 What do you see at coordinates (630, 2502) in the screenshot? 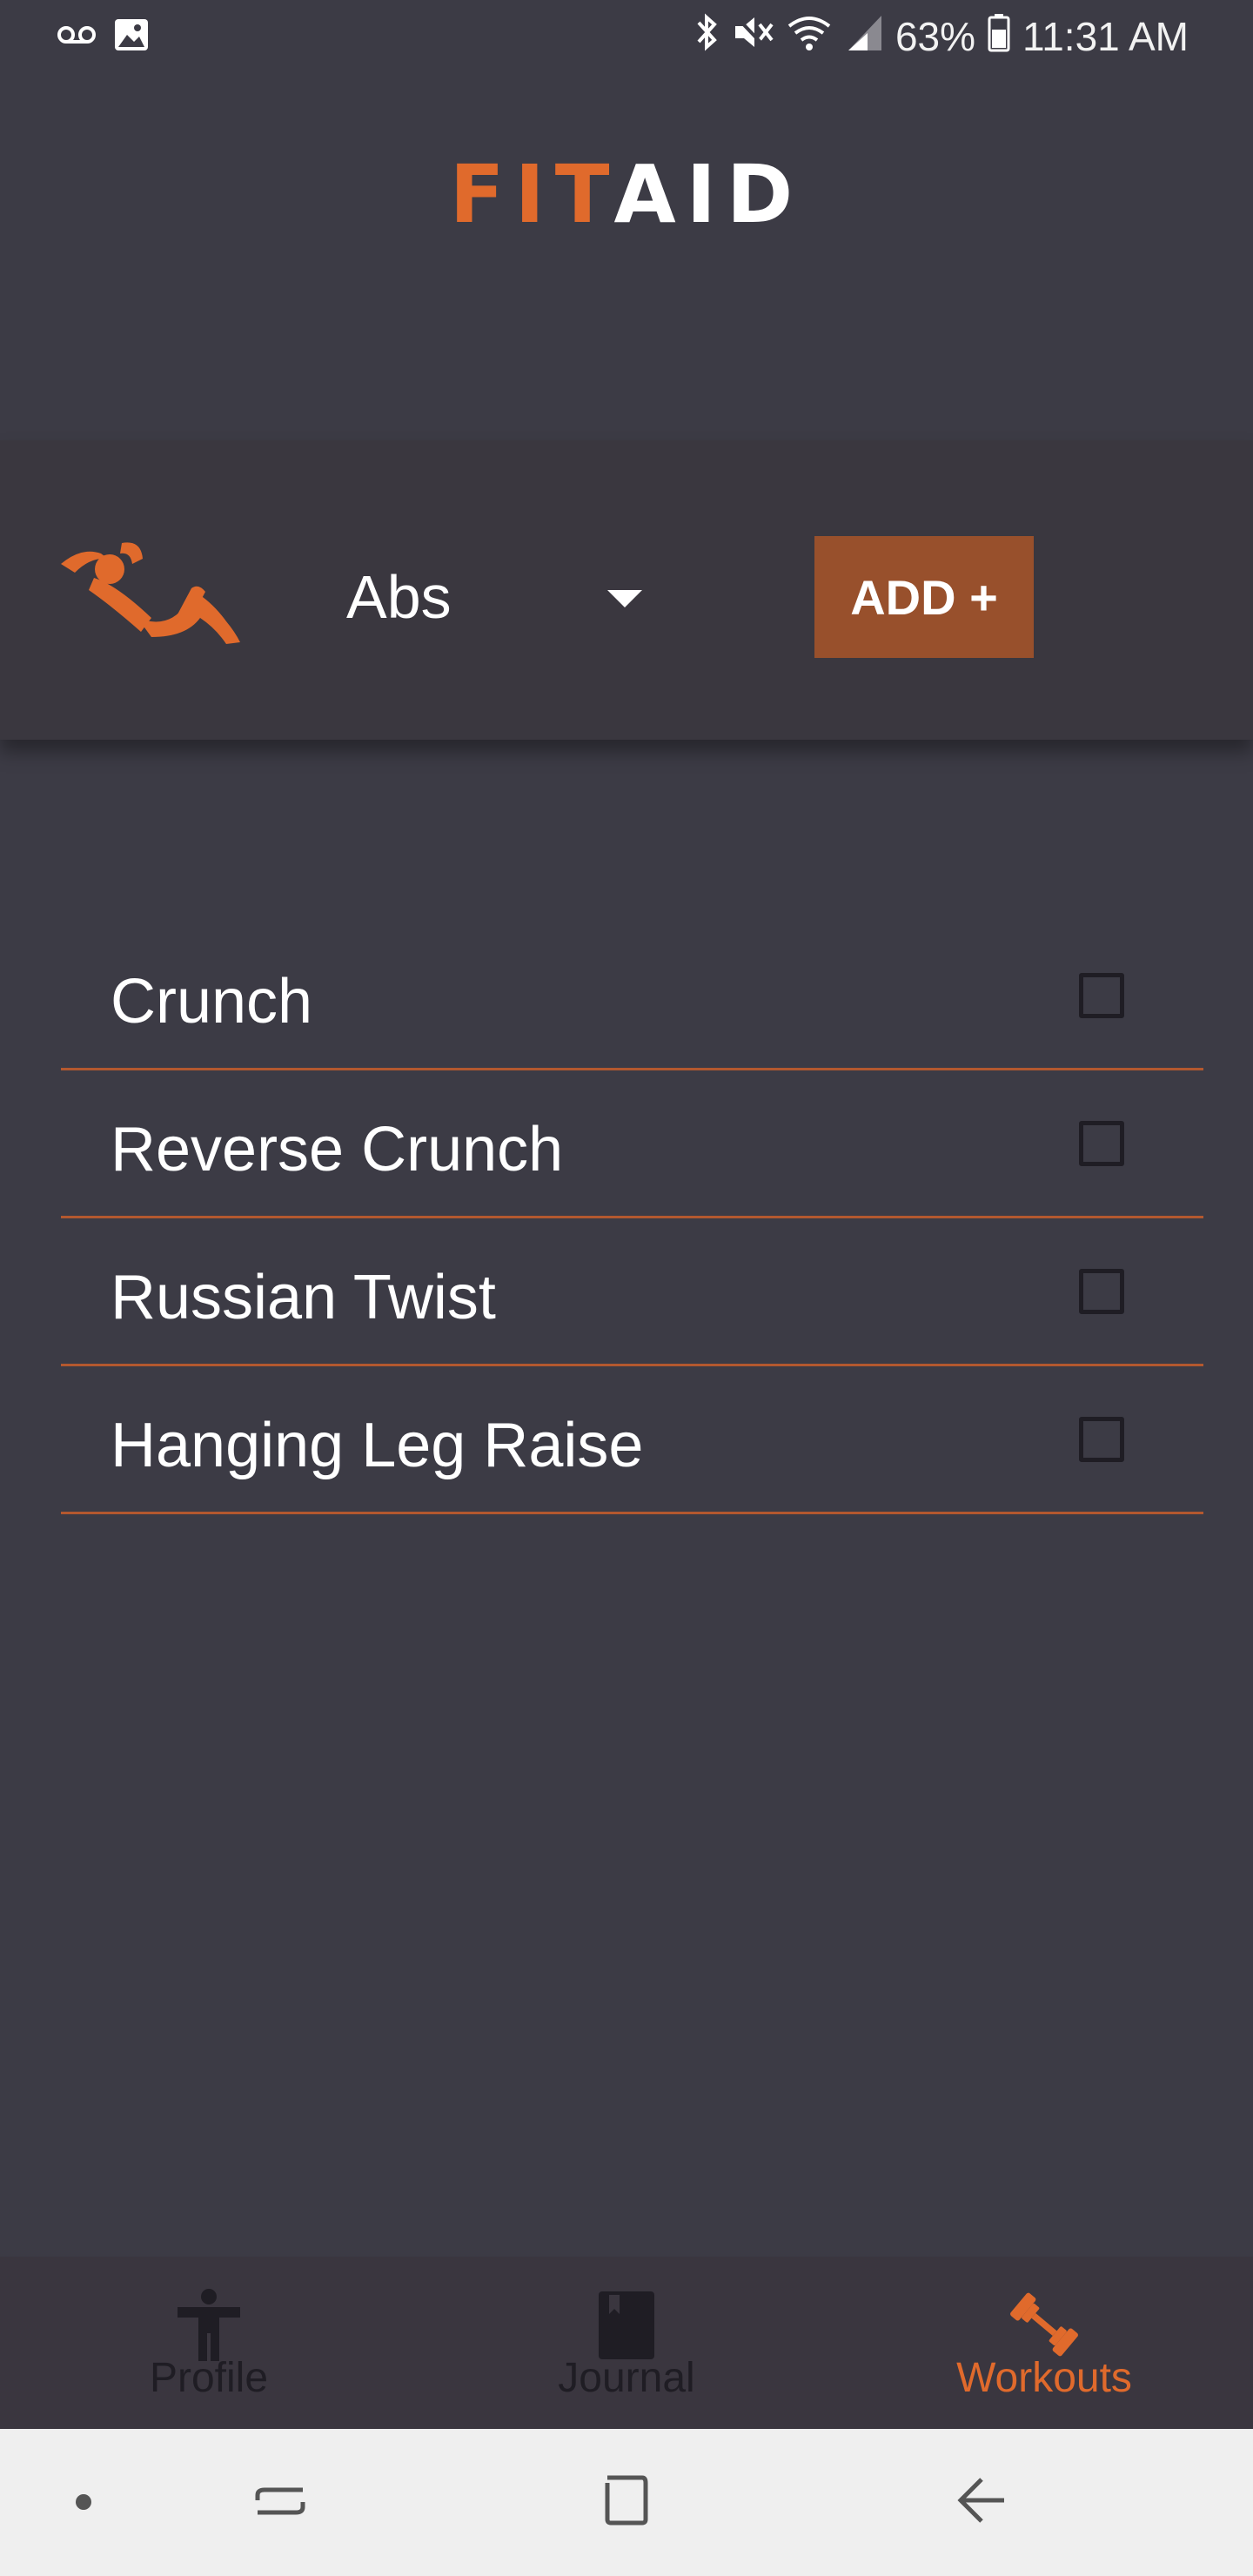
I see `home-icon` at bounding box center [630, 2502].